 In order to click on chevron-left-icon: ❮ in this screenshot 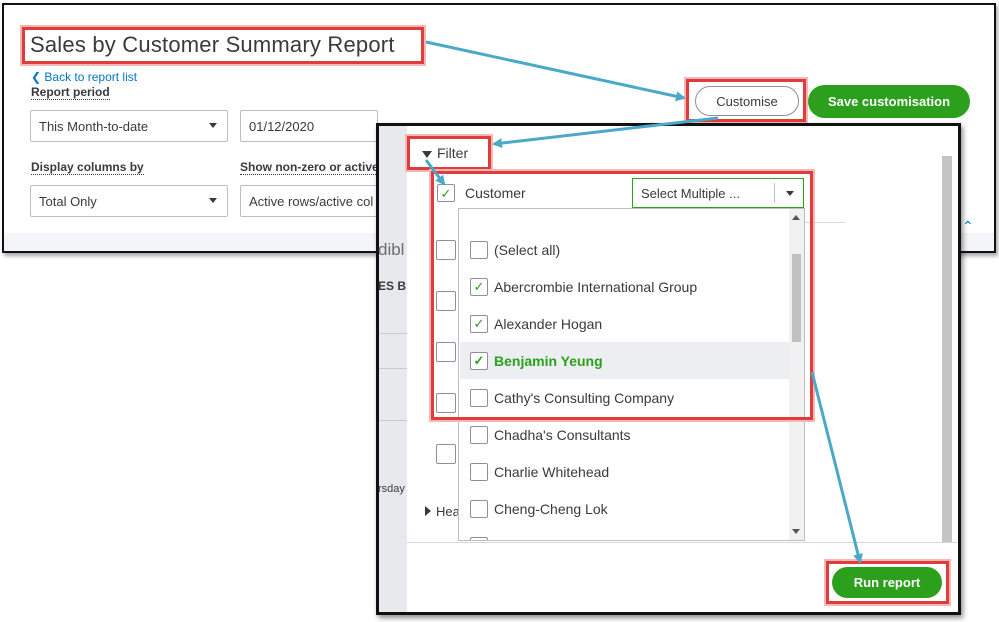, I will do `click(38, 77)`.